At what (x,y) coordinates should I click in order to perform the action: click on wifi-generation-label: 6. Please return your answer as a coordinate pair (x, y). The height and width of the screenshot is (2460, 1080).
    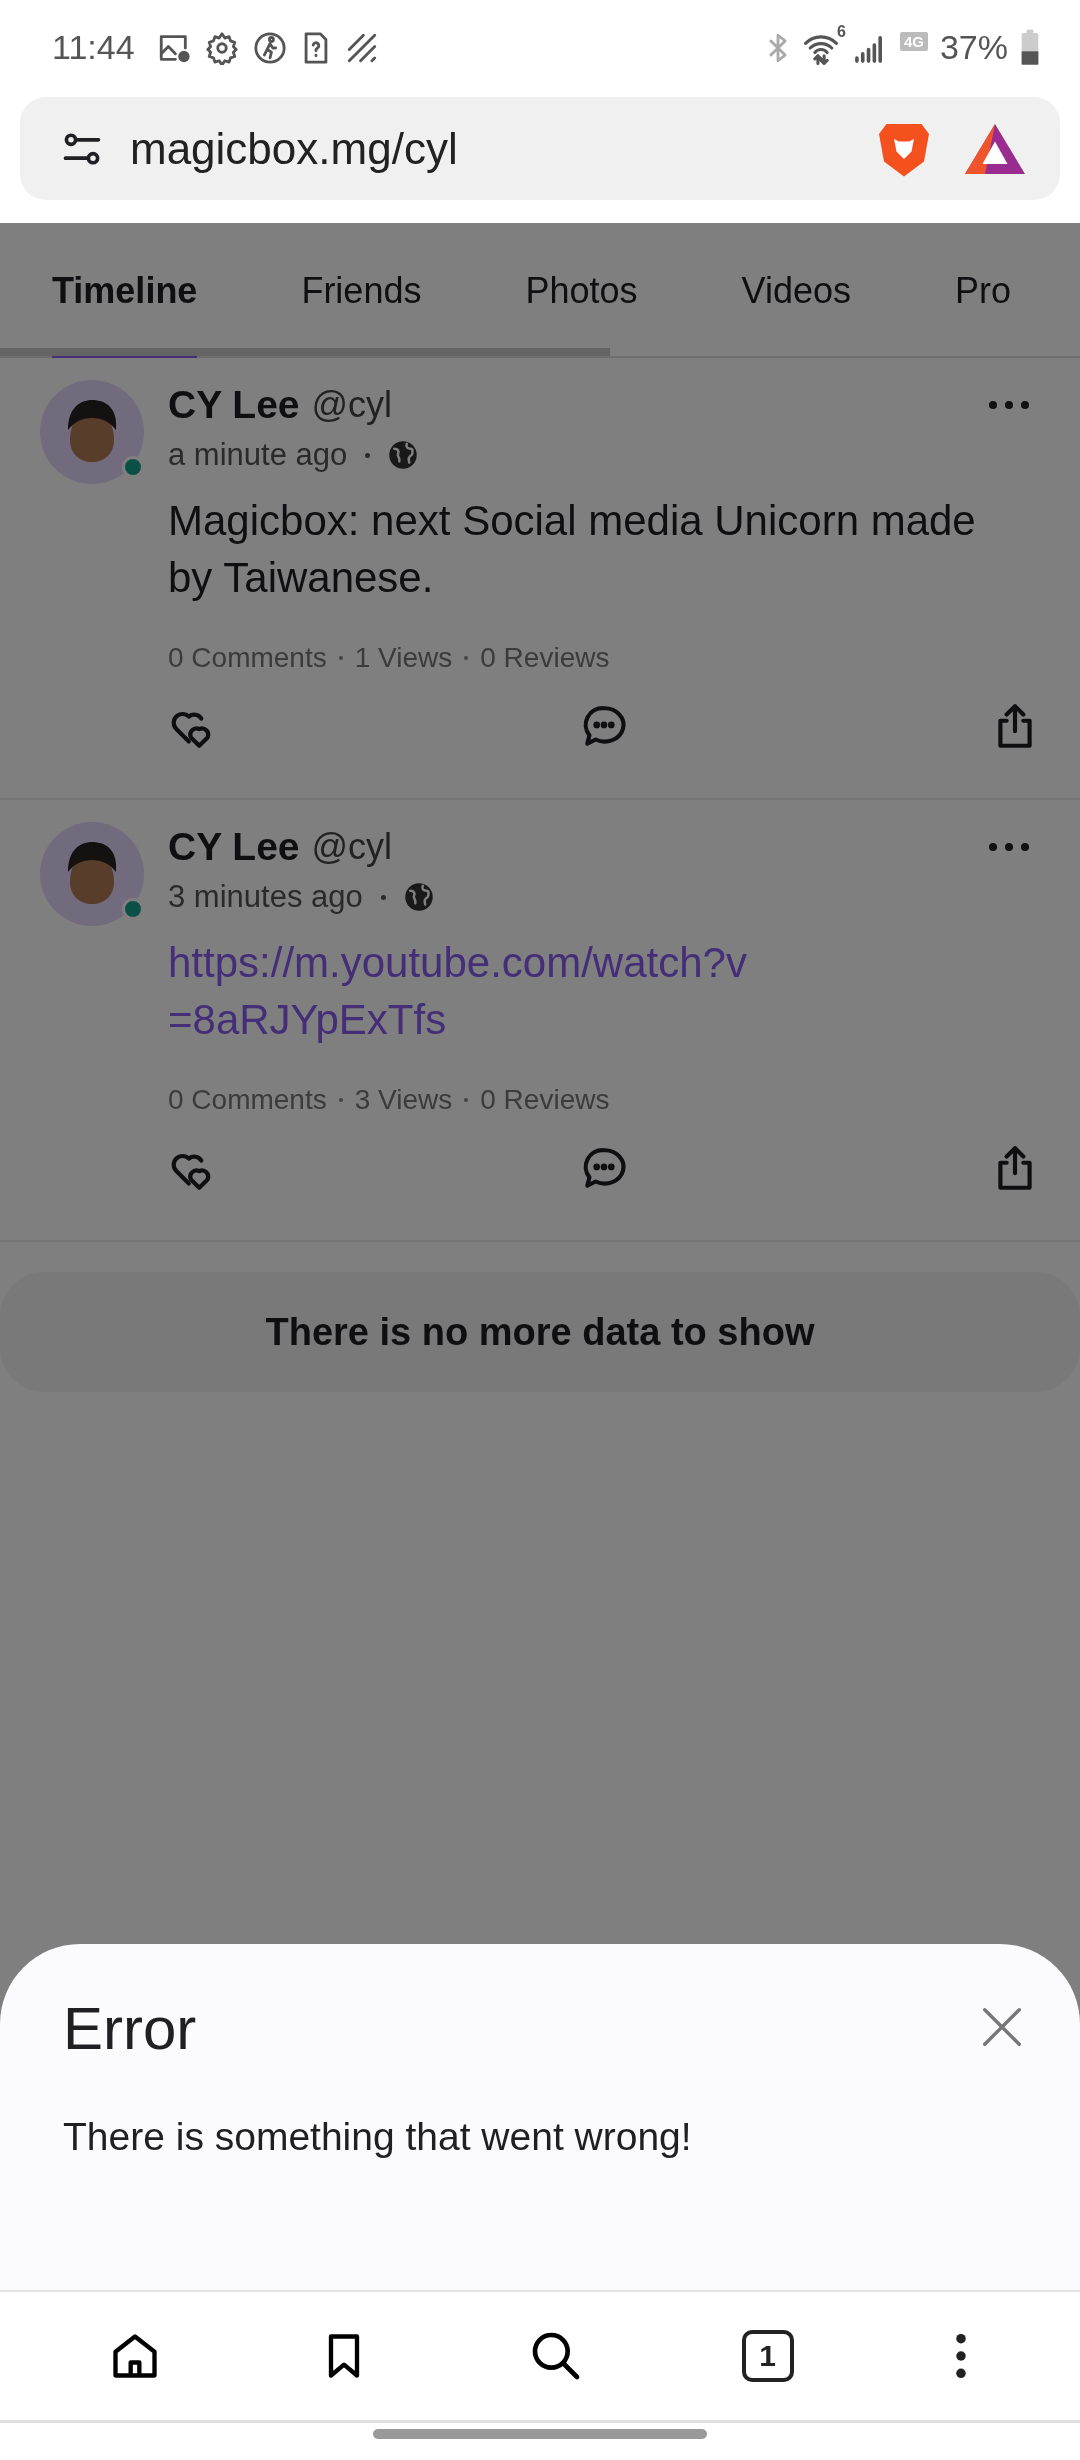
    Looking at the image, I should click on (841, 31).